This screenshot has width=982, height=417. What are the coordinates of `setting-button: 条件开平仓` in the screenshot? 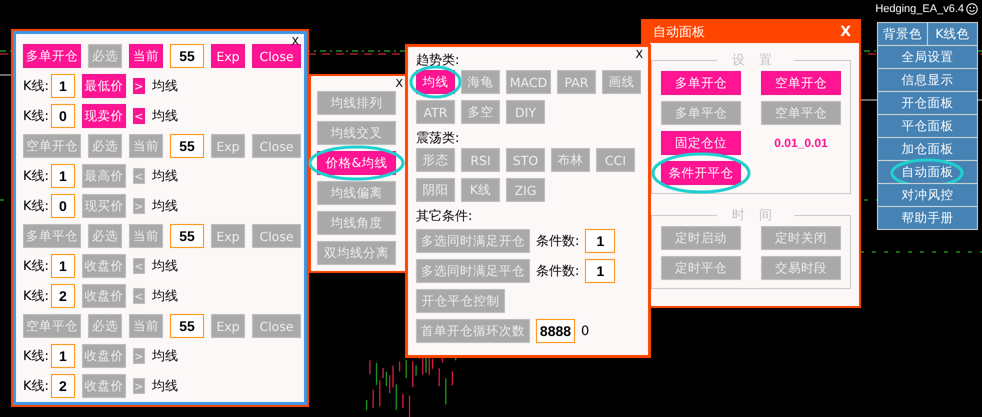 It's located at (701, 173).